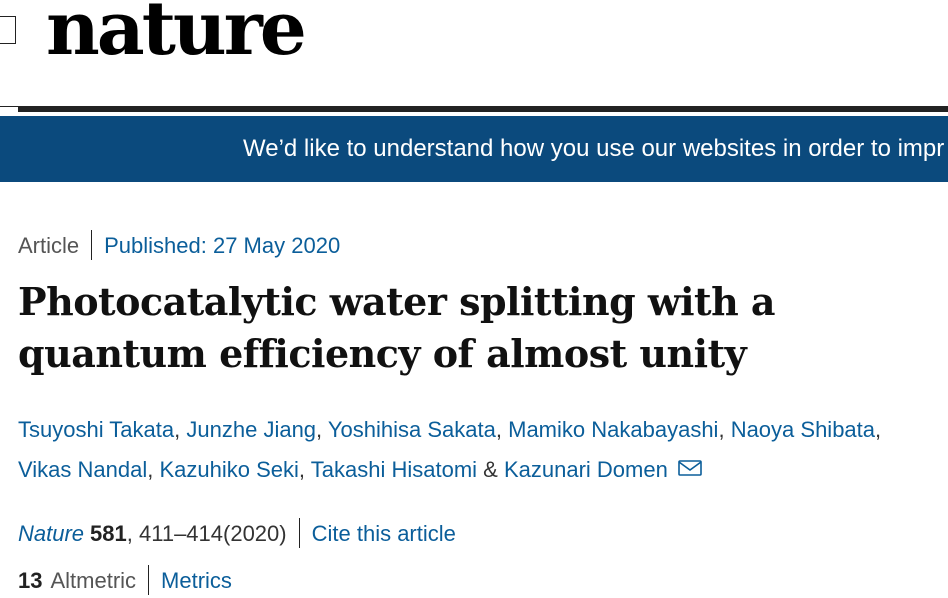 This screenshot has width=948, height=598. I want to click on cite-article-link: Cite this article, so click(384, 533).